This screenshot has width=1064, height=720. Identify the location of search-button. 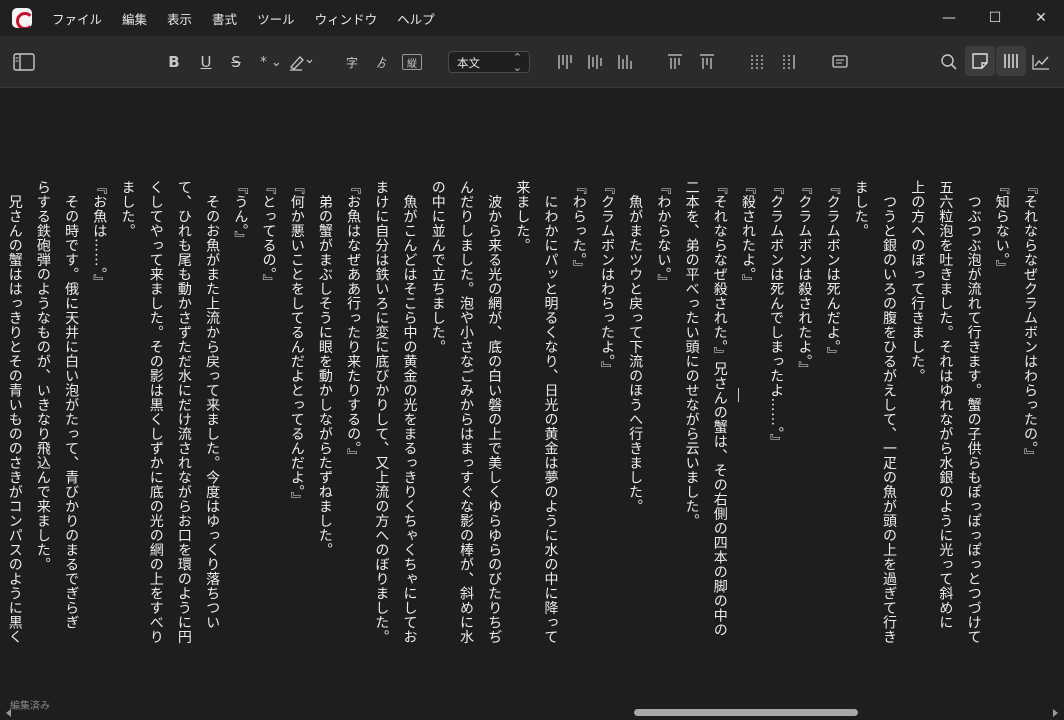
(949, 62).